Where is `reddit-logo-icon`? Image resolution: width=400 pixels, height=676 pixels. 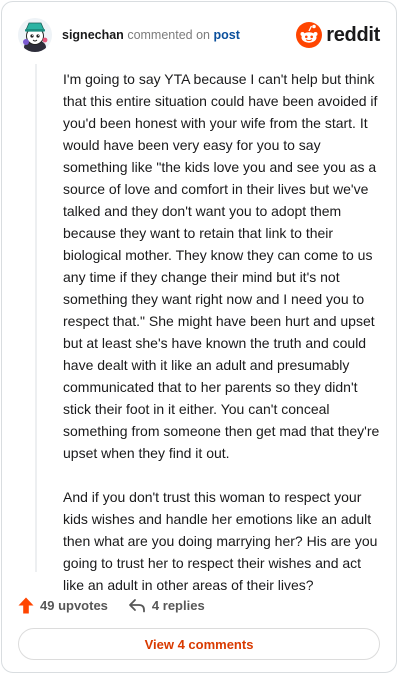 reddit-logo-icon is located at coordinates (309, 35).